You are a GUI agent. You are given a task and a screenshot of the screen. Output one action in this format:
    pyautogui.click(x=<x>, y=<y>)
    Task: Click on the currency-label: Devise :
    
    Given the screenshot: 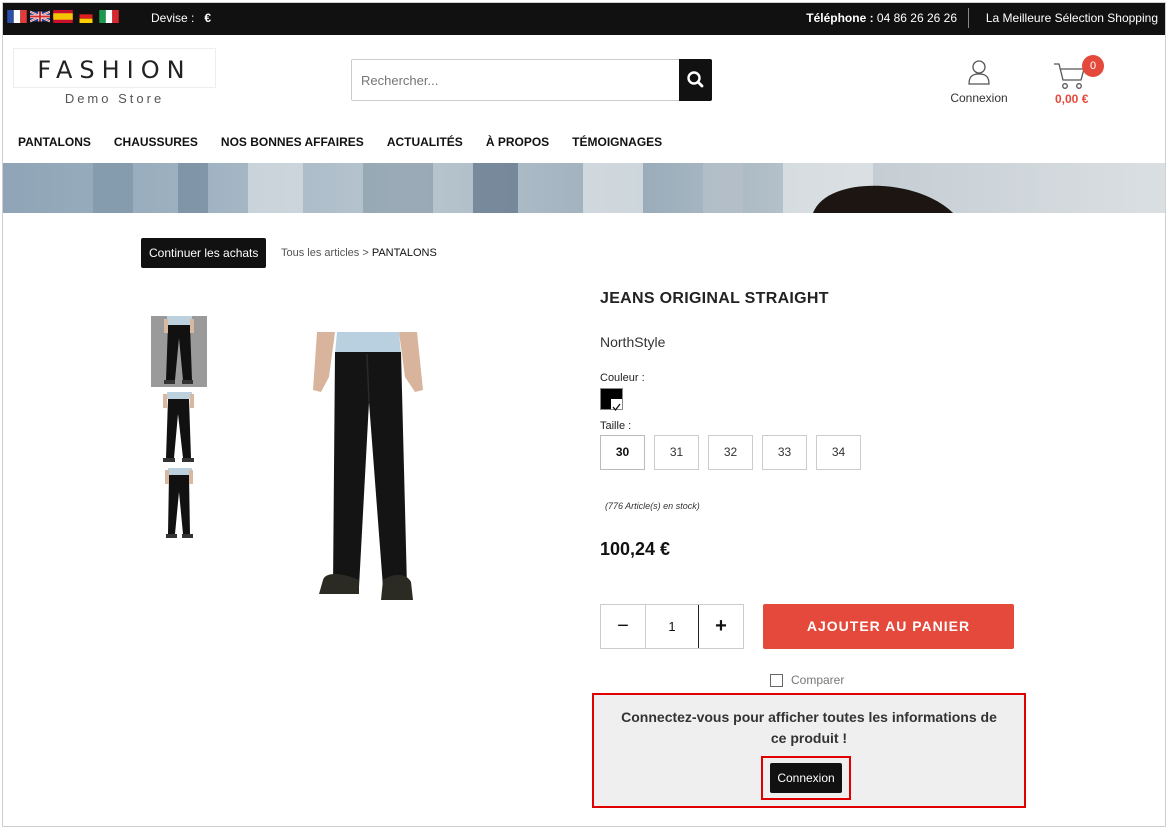 What is the action you would take?
    pyautogui.click(x=173, y=18)
    